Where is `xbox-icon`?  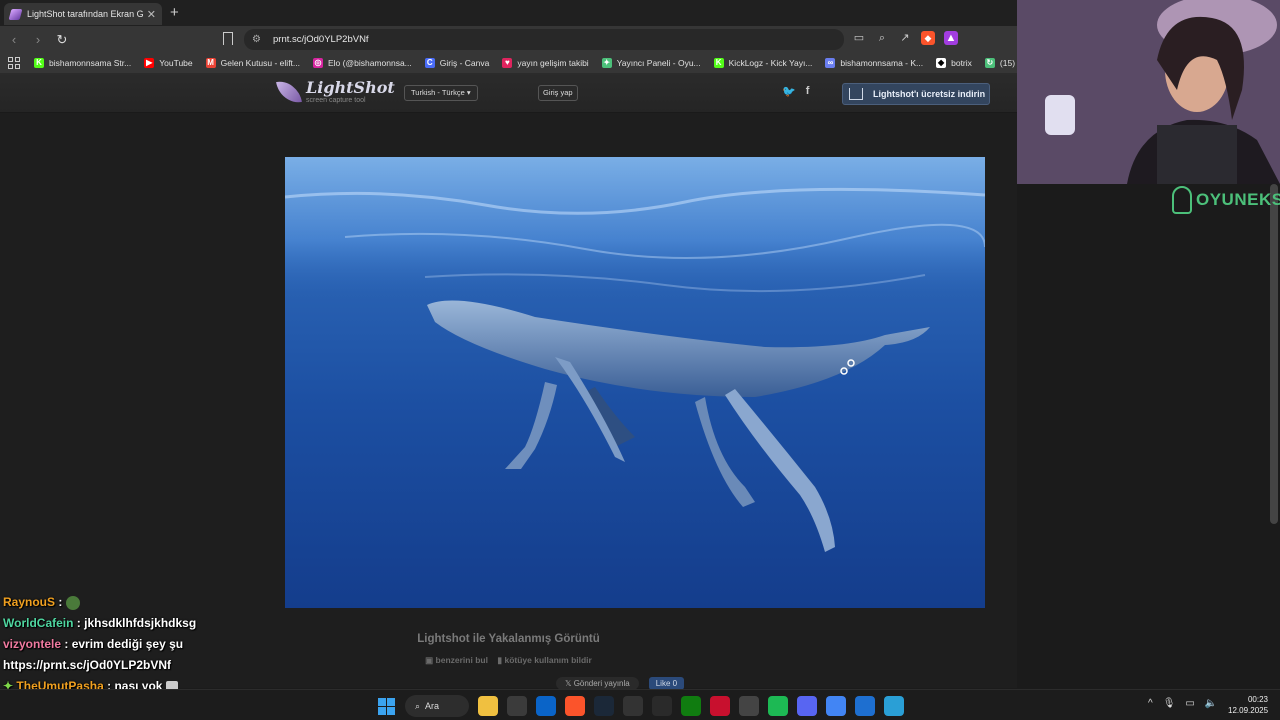 xbox-icon is located at coordinates (691, 706).